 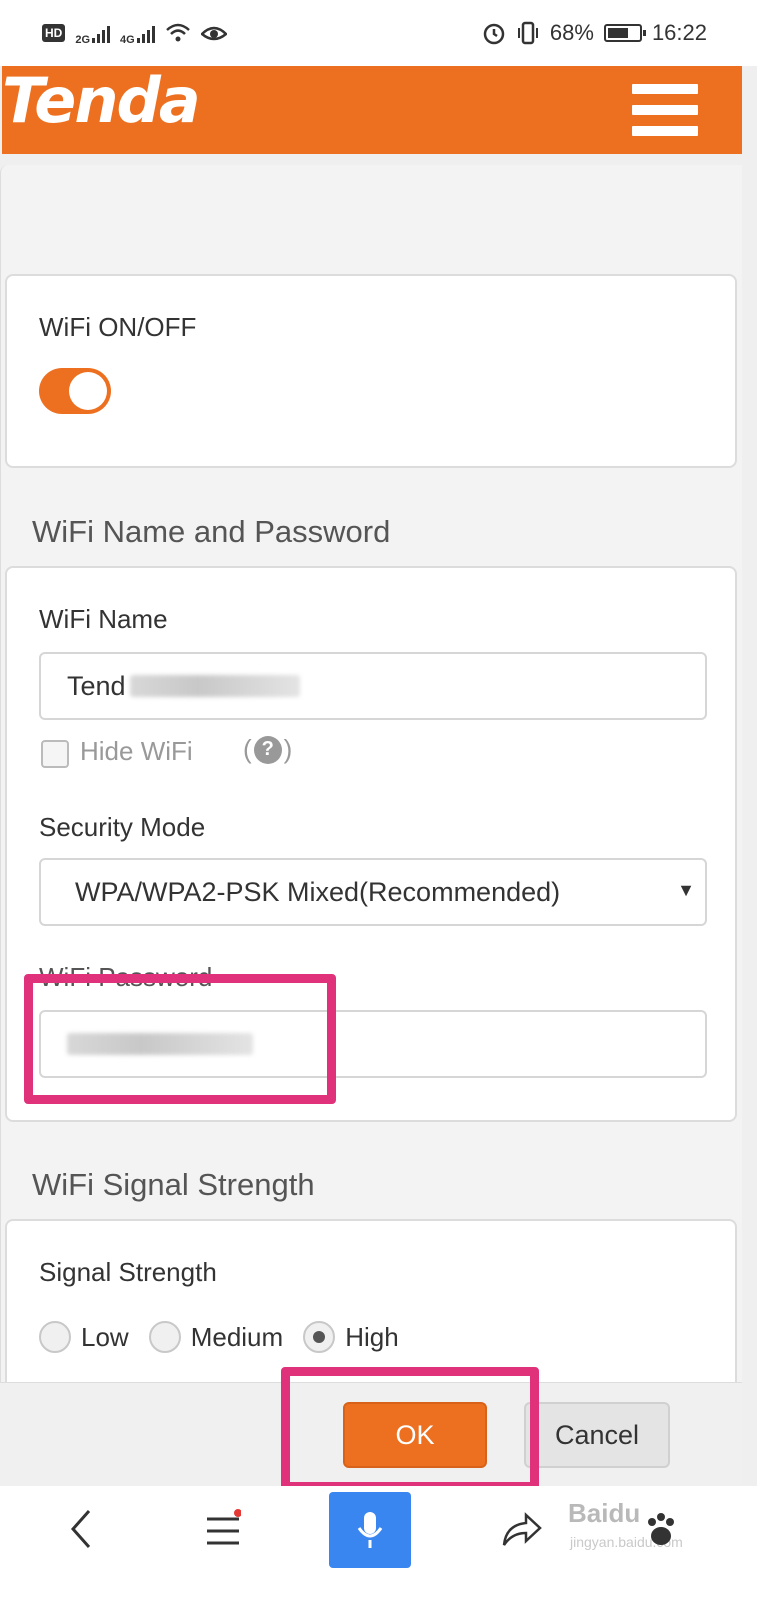 I want to click on browser-bottom-nav: Baidu jingyan.baidu.com, so click(x=378, y=1543).